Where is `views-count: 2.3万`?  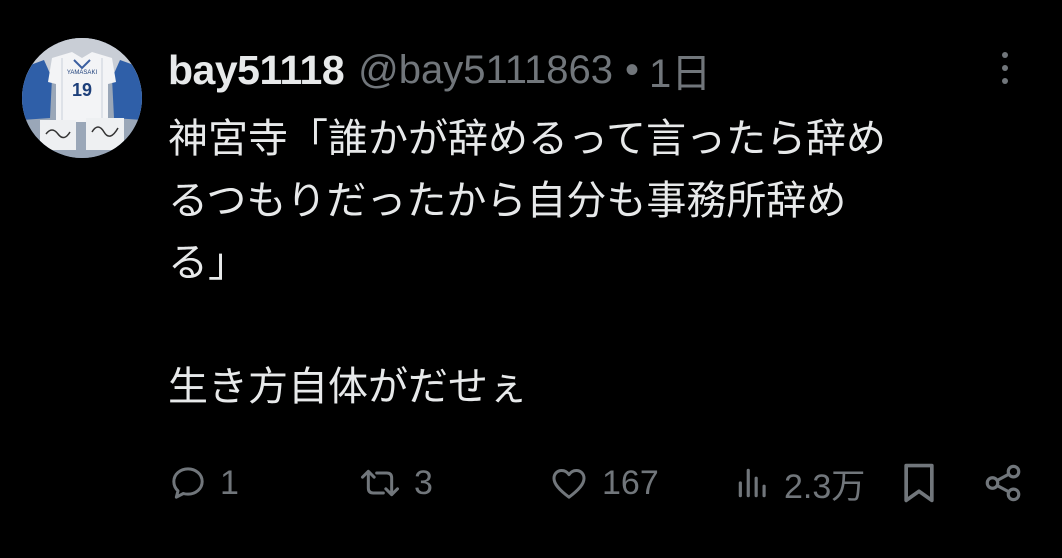
views-count: 2.3万 is located at coordinates (825, 486).